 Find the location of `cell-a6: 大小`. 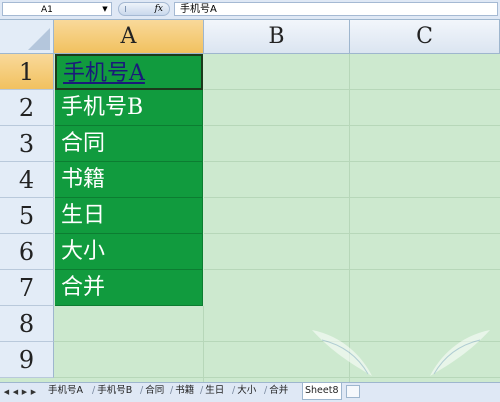

cell-a6: 大小 is located at coordinates (129, 252).